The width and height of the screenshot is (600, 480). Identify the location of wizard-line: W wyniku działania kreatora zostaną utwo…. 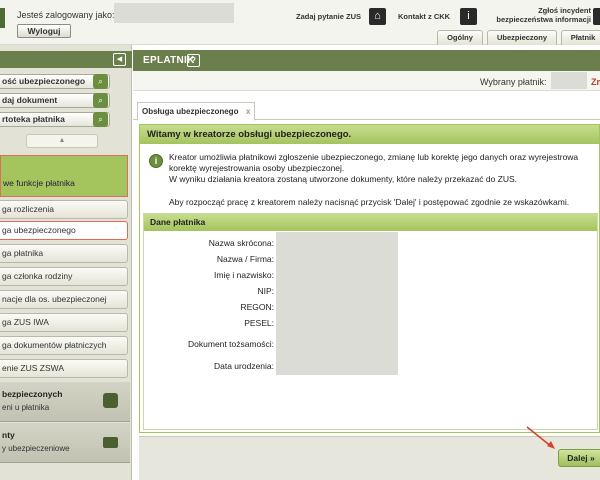
(343, 179).